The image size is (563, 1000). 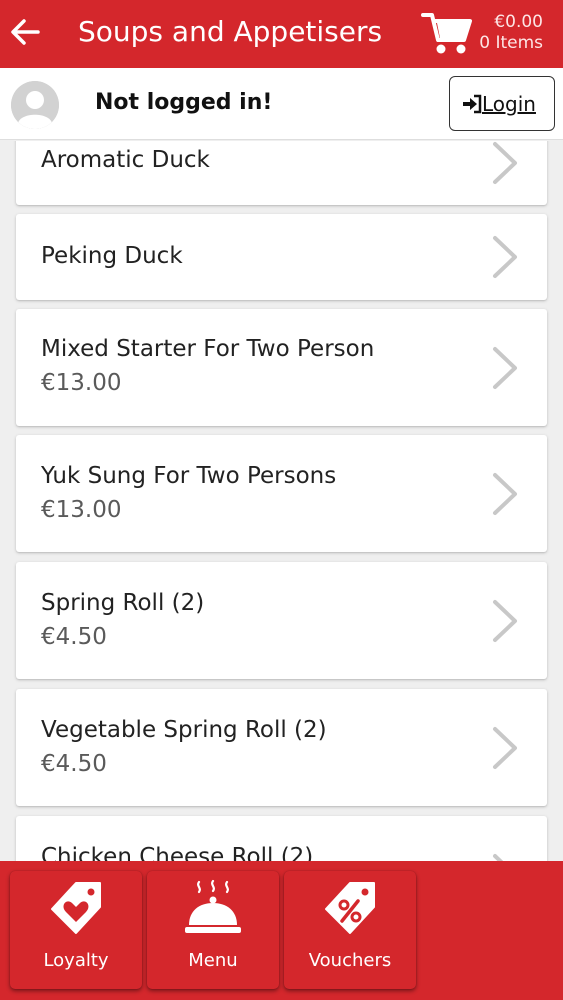 What do you see at coordinates (213, 906) in the screenshot?
I see `serving-cloche-icon` at bounding box center [213, 906].